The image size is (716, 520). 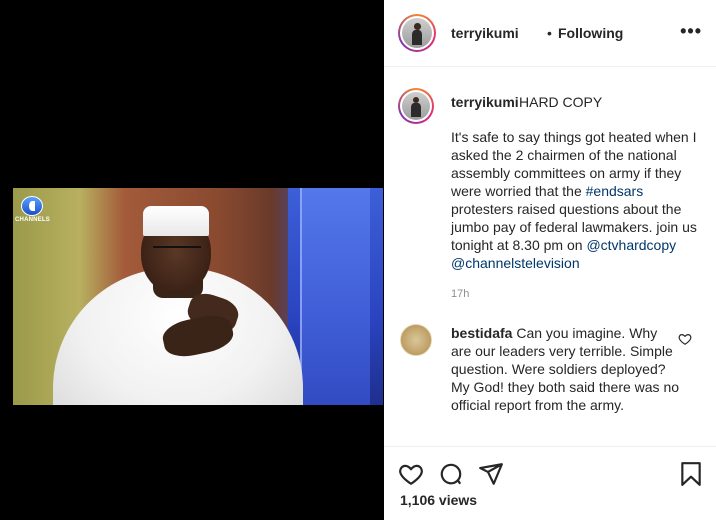 What do you see at coordinates (550, 483) in the screenshot?
I see `action-bar` at bounding box center [550, 483].